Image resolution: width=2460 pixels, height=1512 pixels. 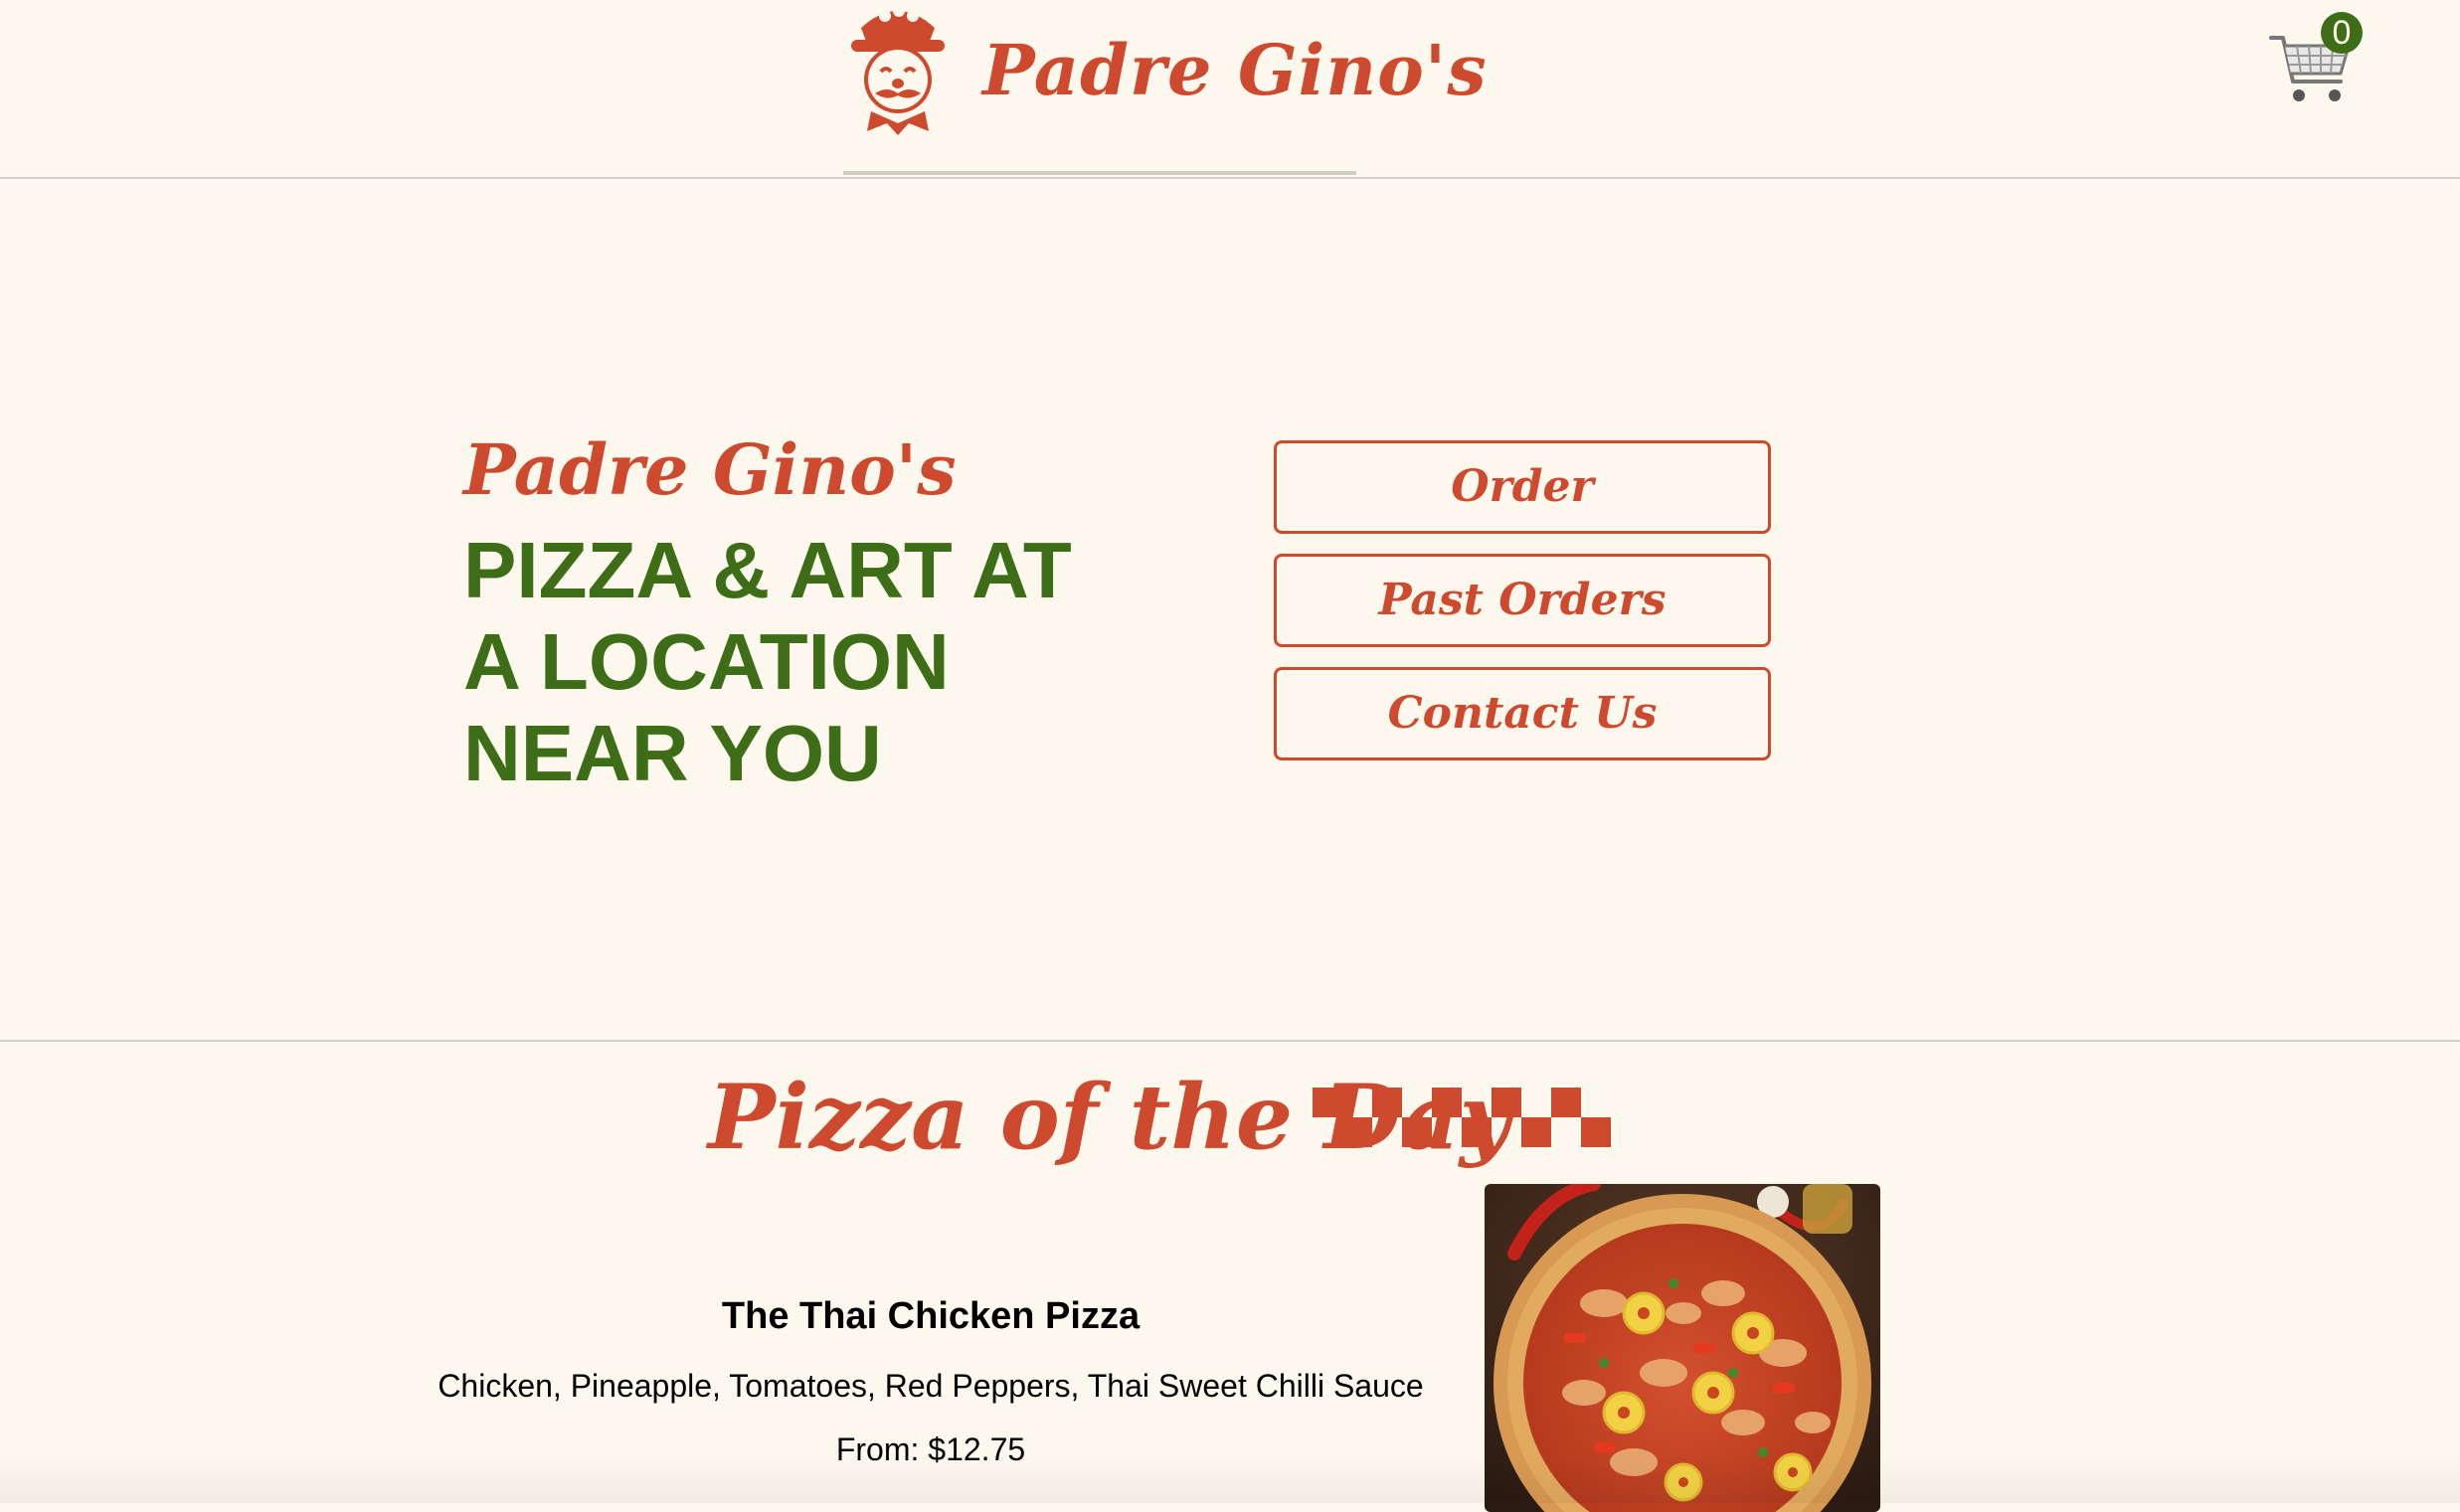 What do you see at coordinates (1235, 70) in the screenshot?
I see `brand-name: Padre Gino's` at bounding box center [1235, 70].